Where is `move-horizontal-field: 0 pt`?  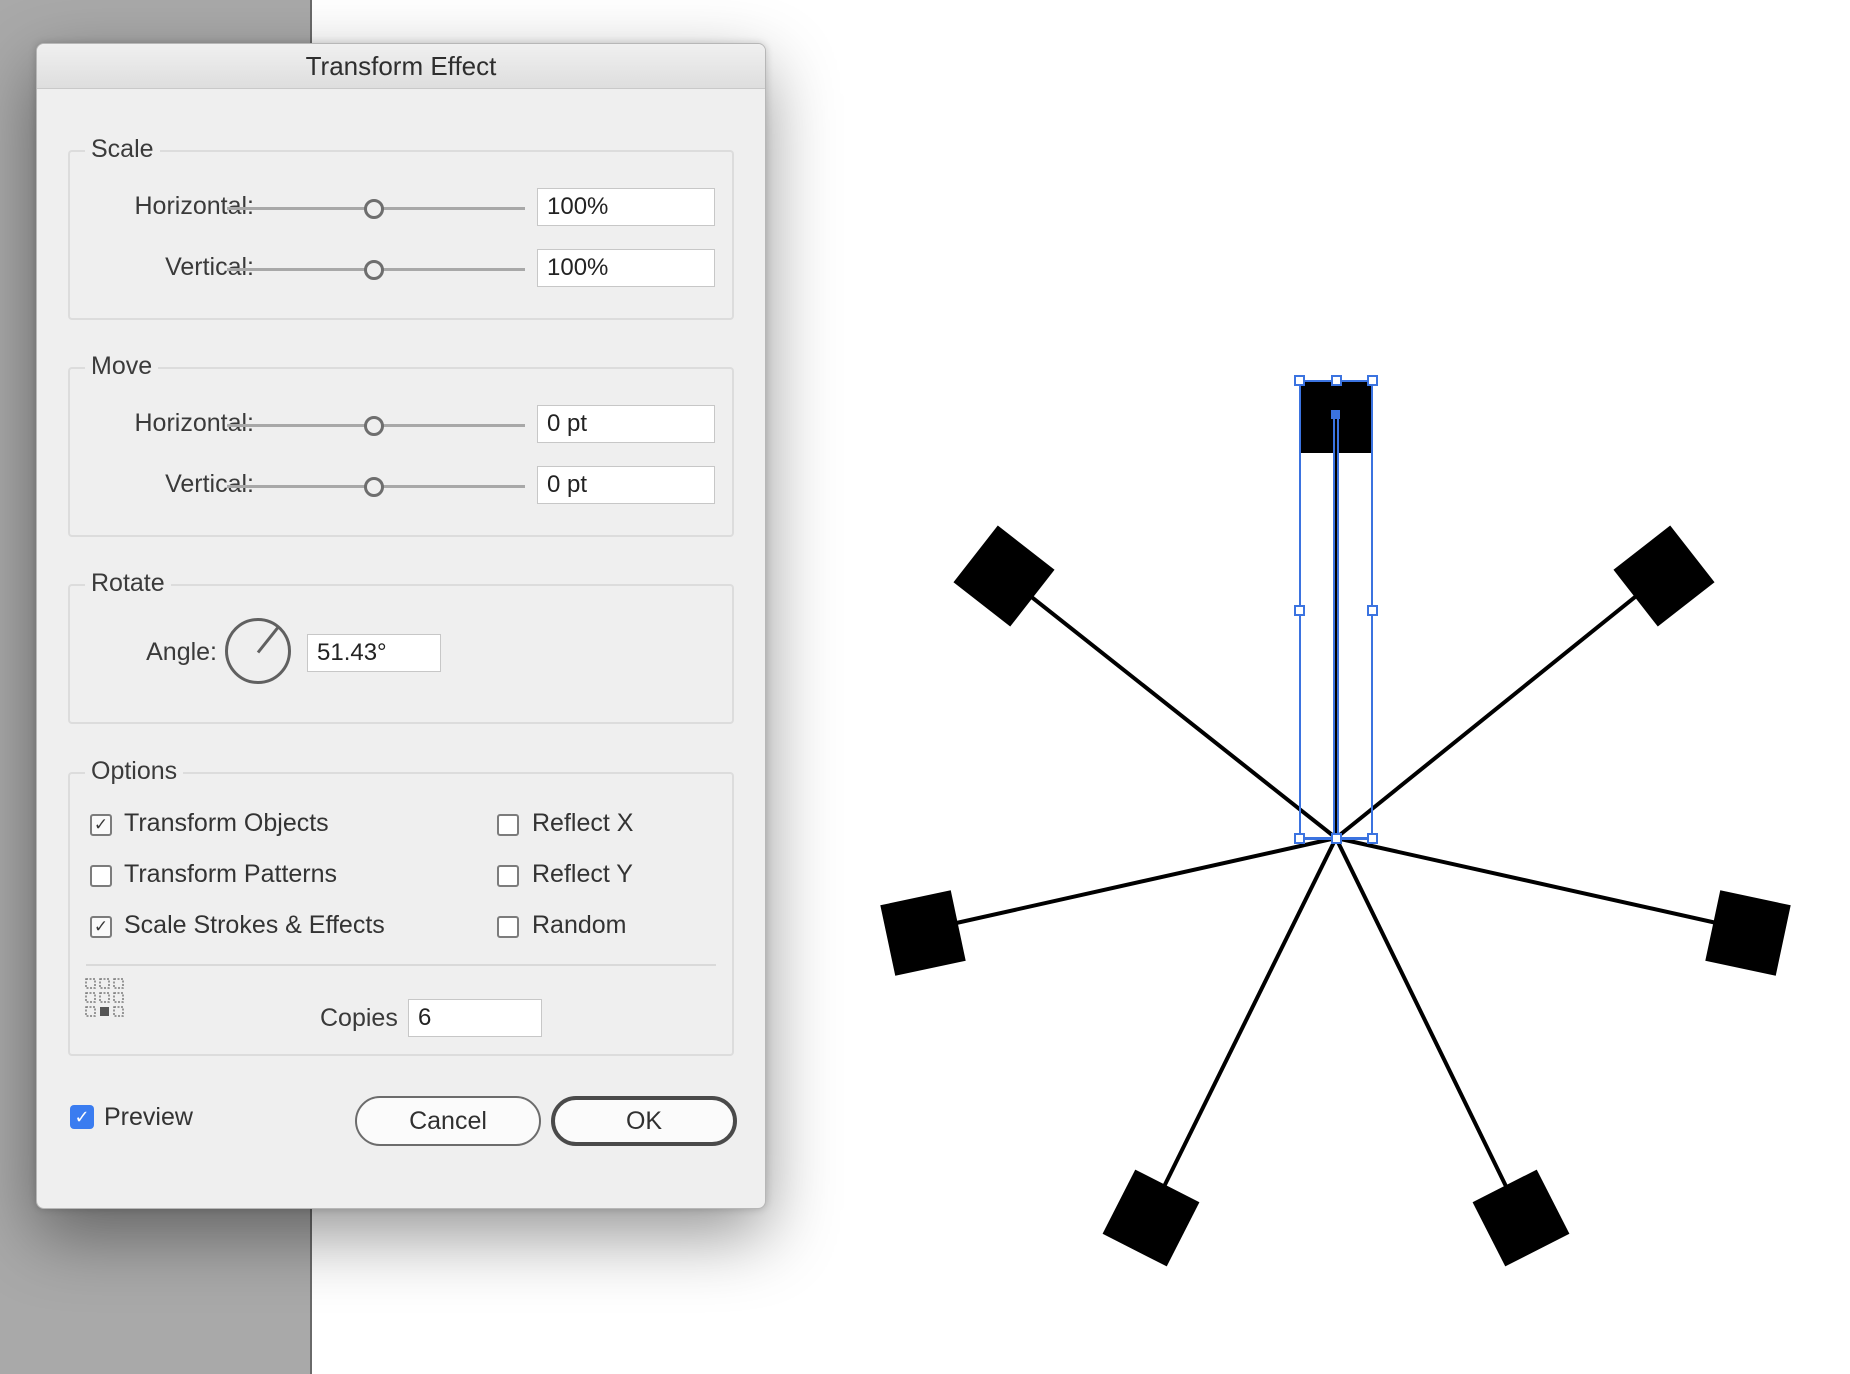 move-horizontal-field: 0 pt is located at coordinates (626, 424).